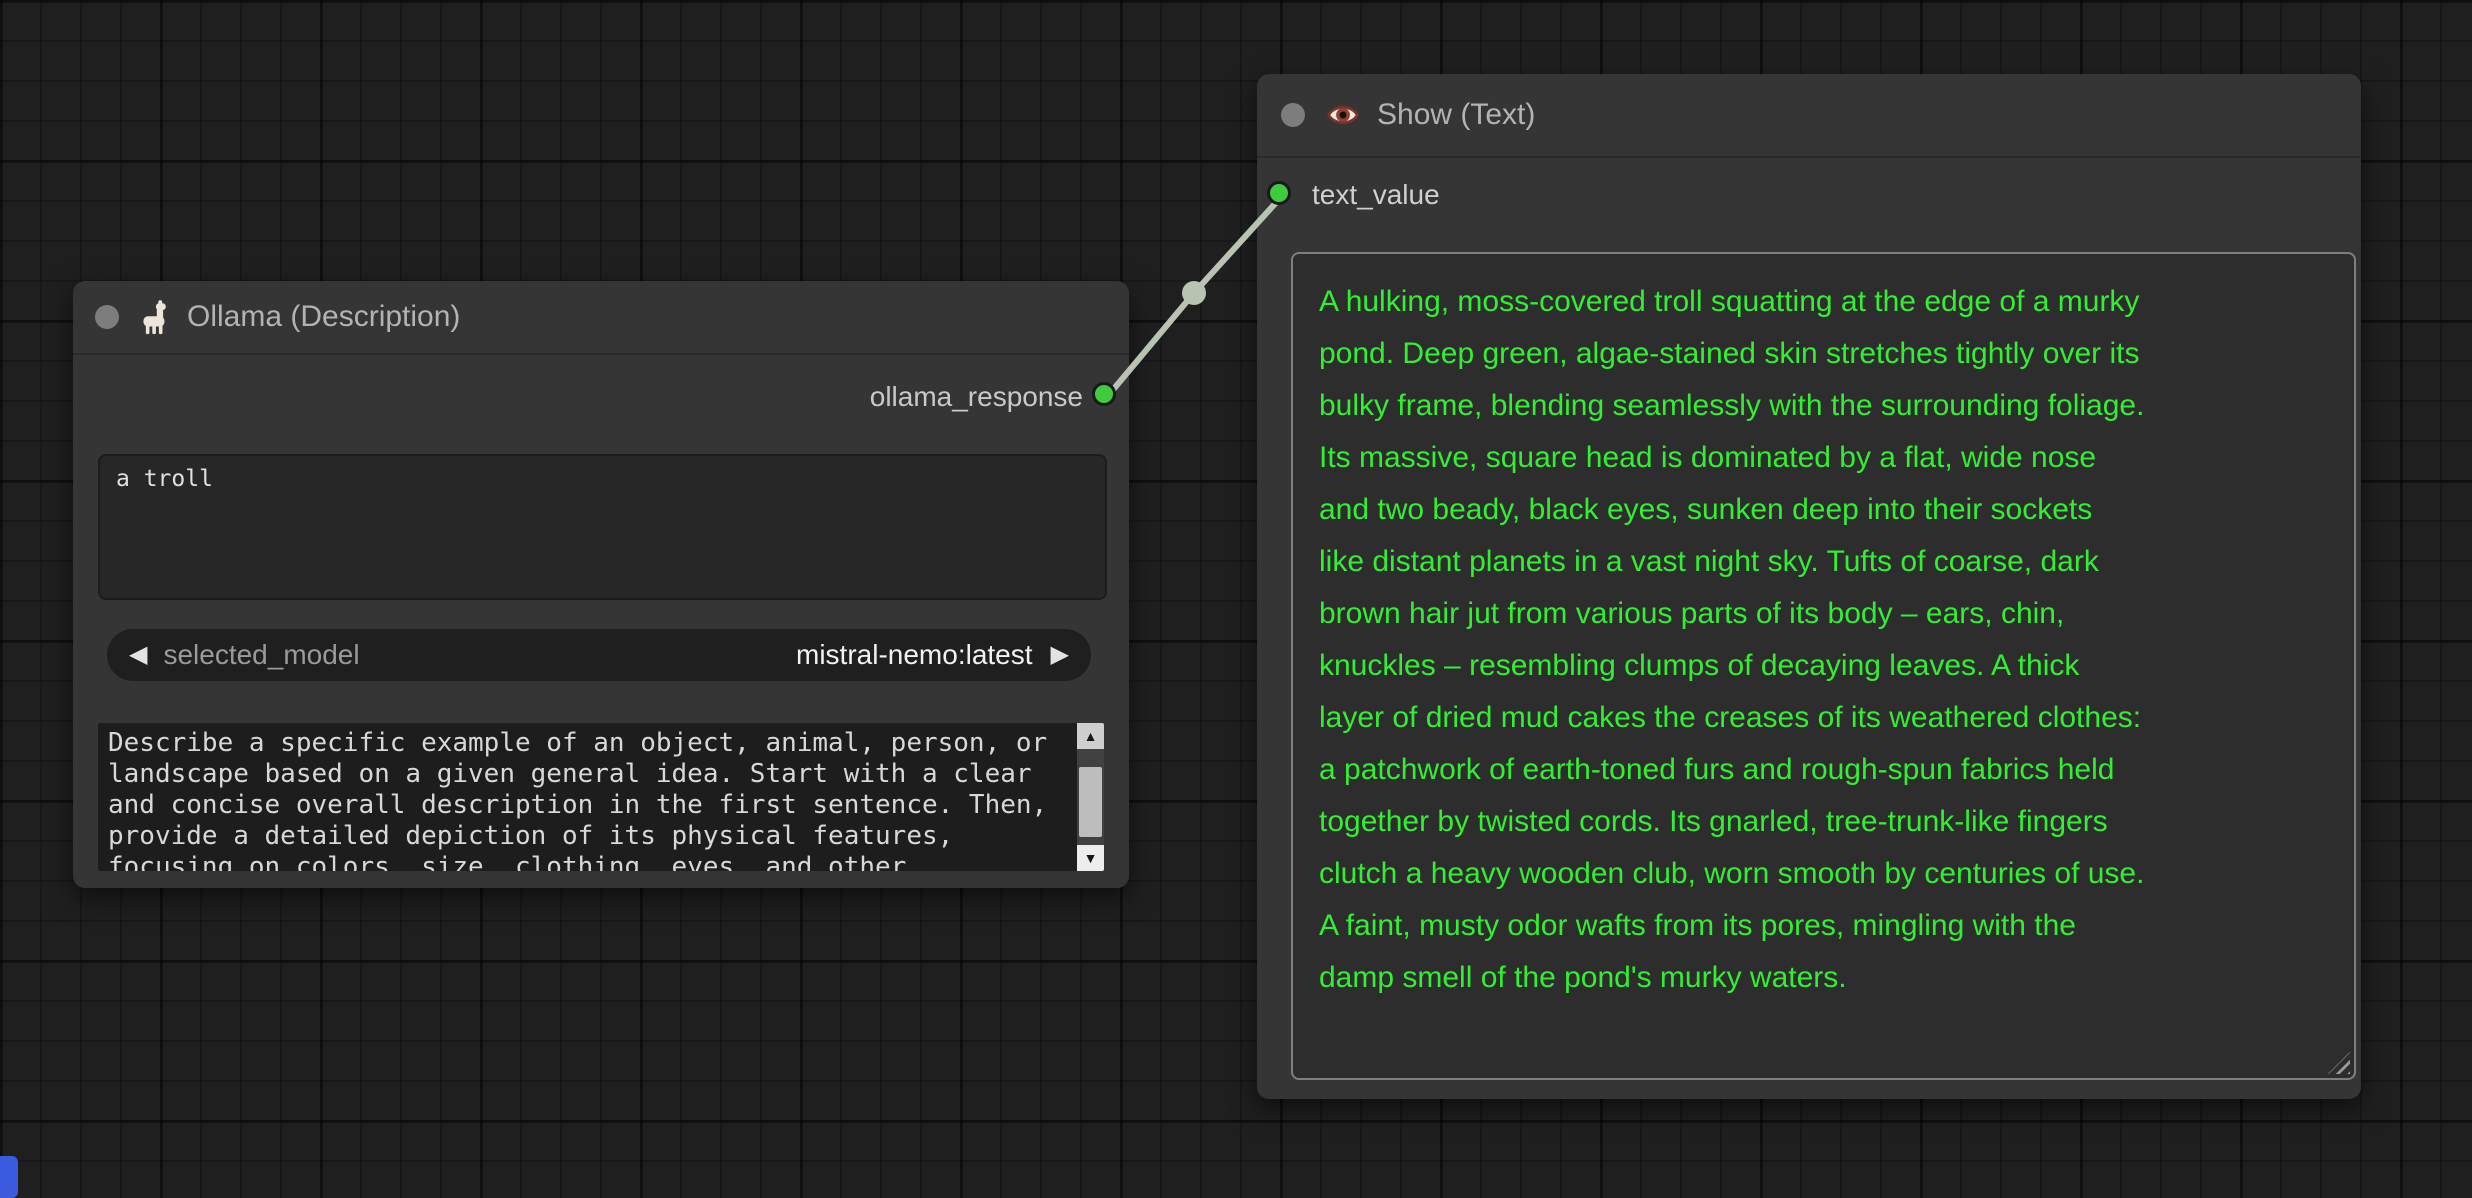 This screenshot has width=2472, height=1198. Describe the element at coordinates (602, 527) in the screenshot. I see `prompt-text-input: a troll` at that location.